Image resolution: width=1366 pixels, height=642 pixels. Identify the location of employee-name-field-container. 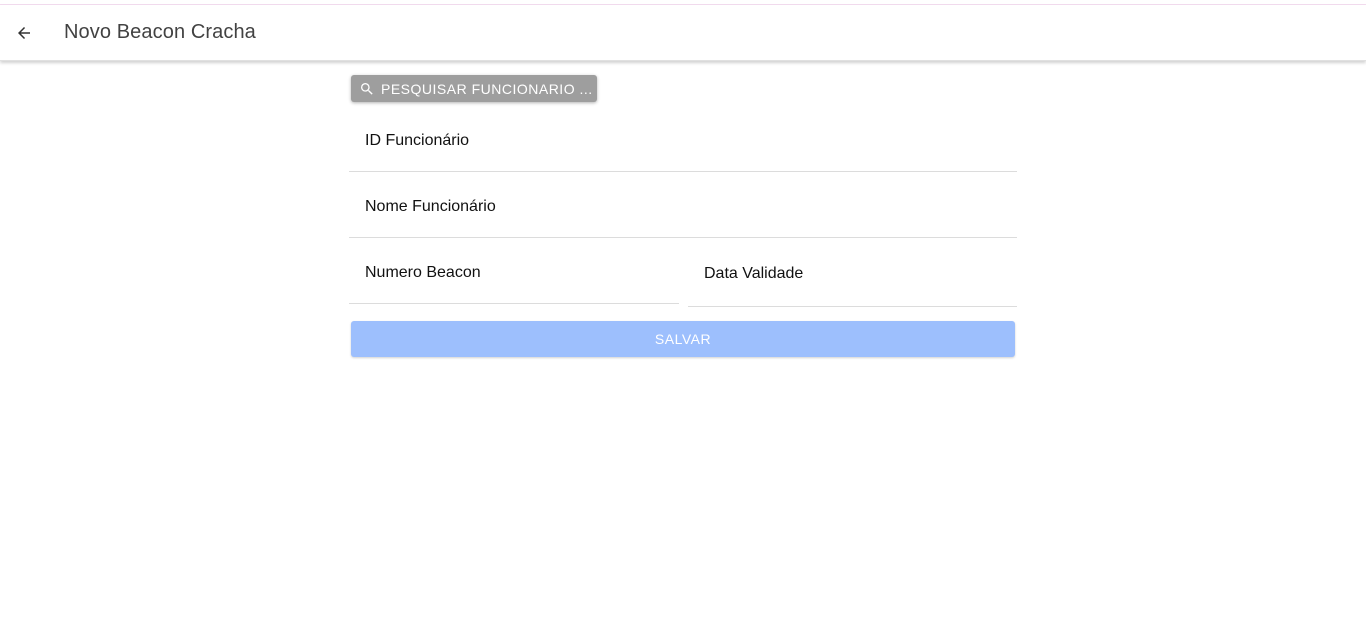
(683, 207).